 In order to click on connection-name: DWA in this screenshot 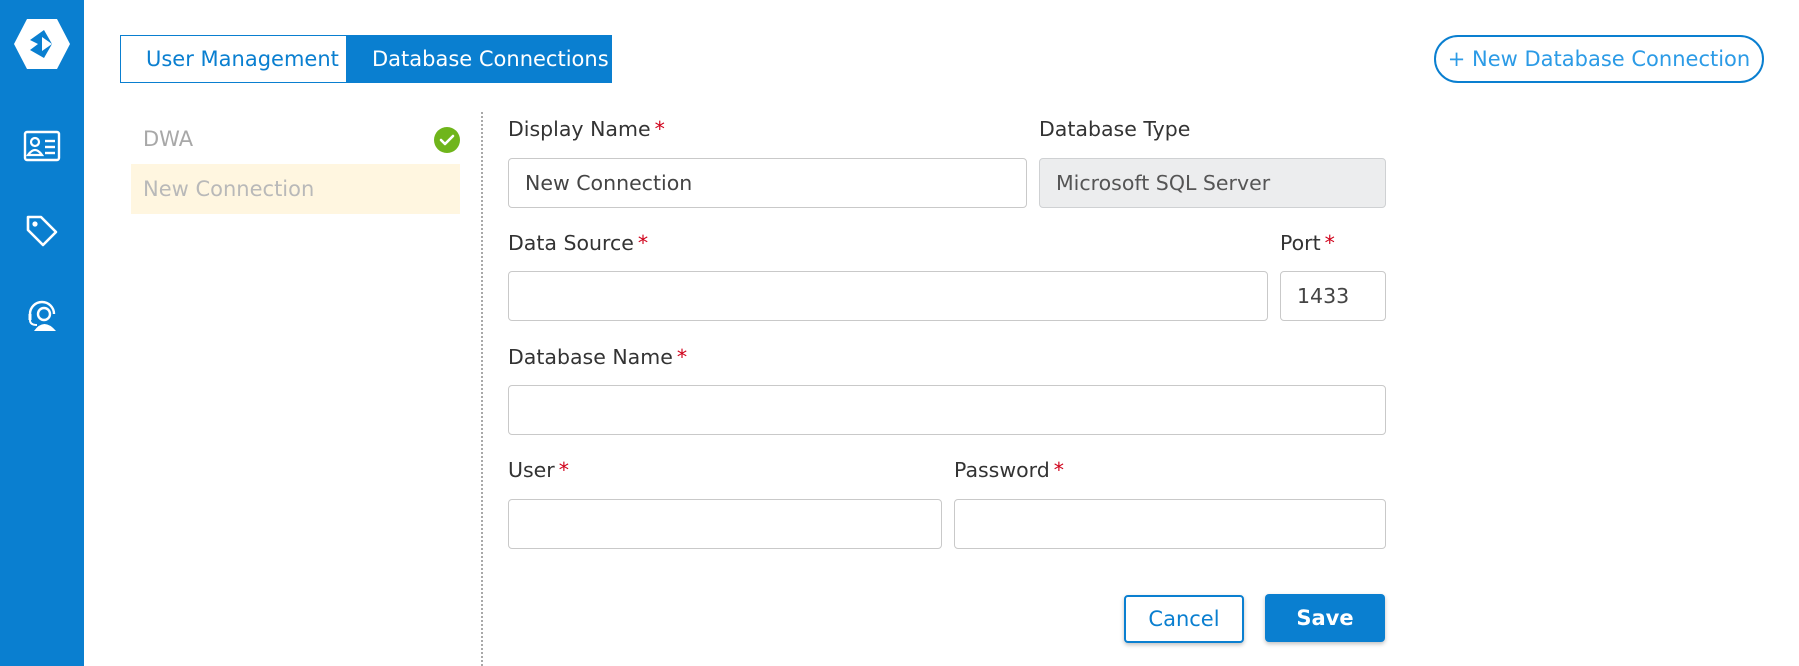, I will do `click(168, 139)`.